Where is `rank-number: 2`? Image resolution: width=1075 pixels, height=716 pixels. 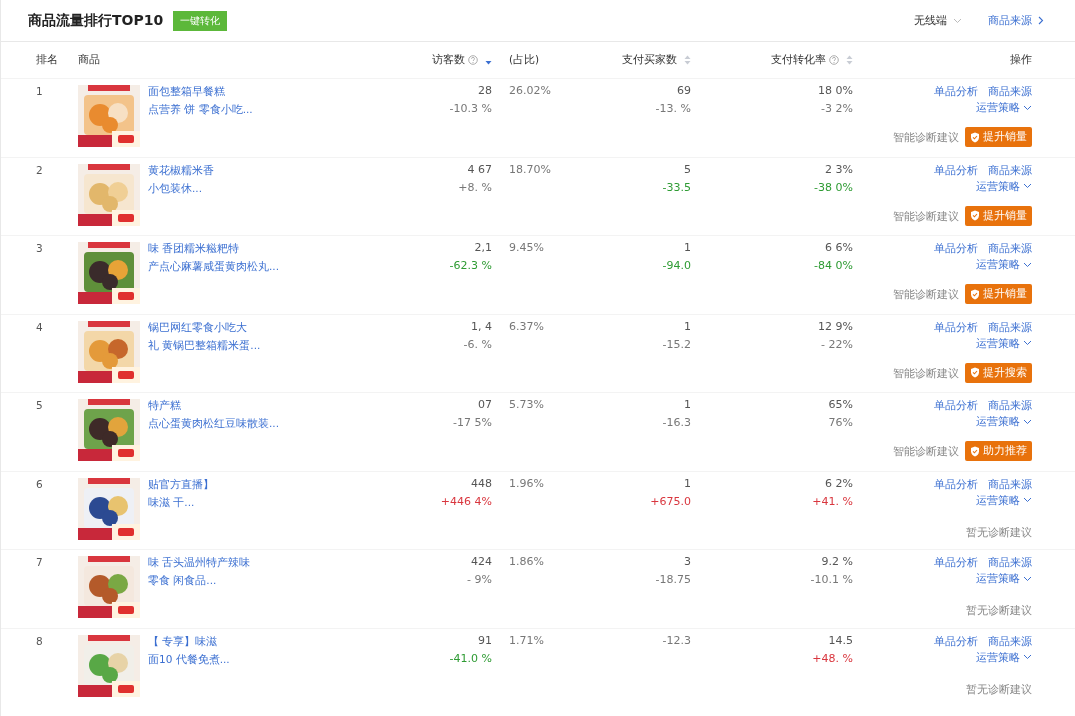
rank-number: 2 is located at coordinates (40, 170).